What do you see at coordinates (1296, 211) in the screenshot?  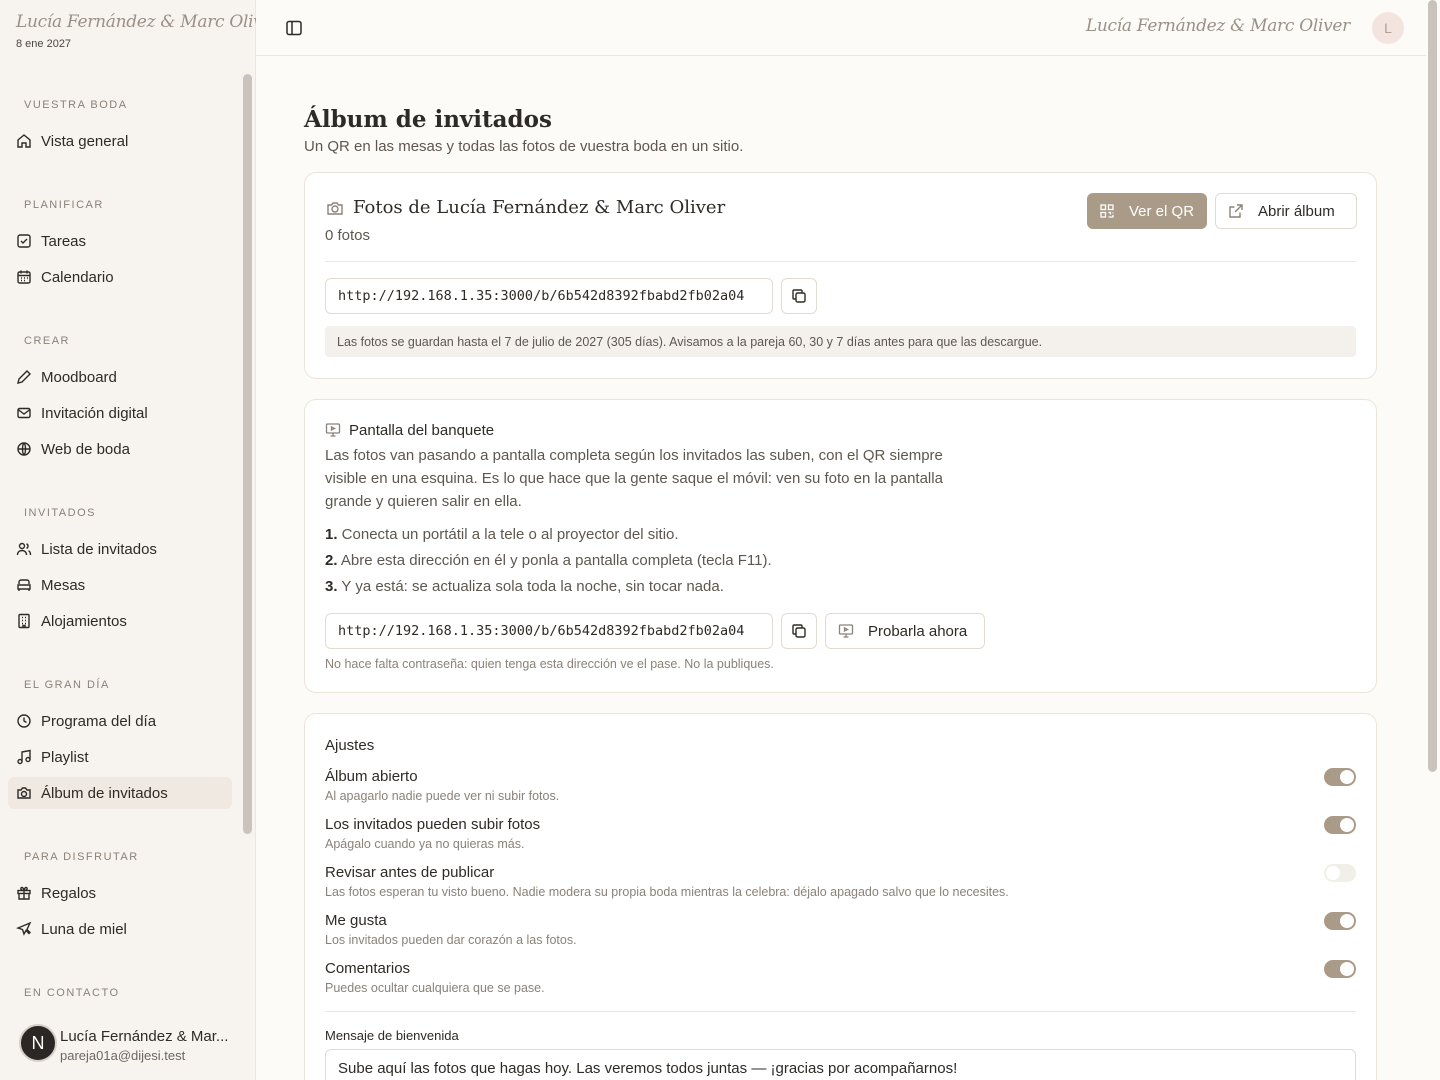 I see `open-album-label: Abrir álbum` at bounding box center [1296, 211].